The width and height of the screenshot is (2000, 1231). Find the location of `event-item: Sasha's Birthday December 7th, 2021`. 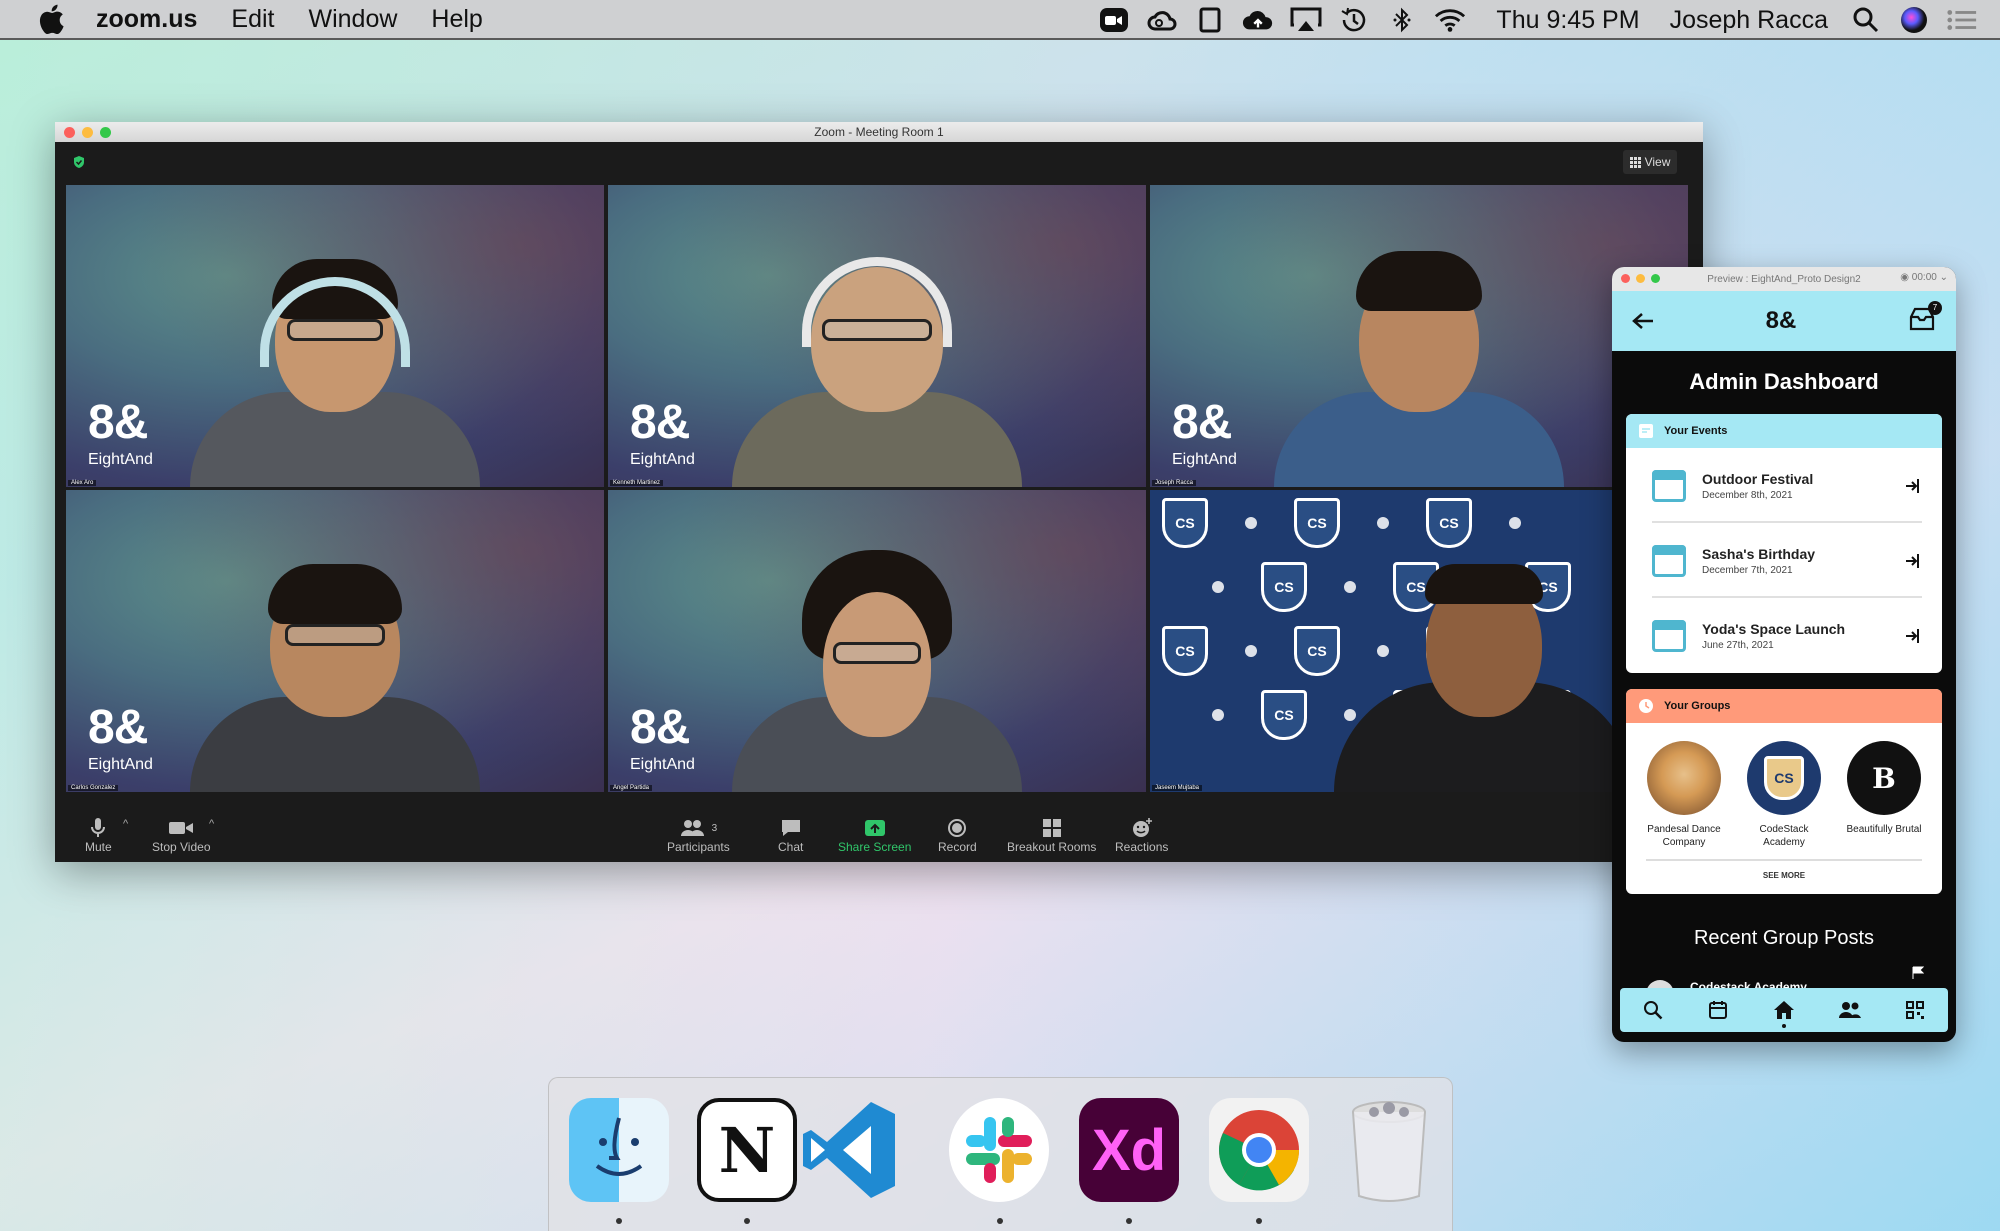

event-item: Sasha's Birthday December 7th, 2021 is located at coordinates (1784, 560).